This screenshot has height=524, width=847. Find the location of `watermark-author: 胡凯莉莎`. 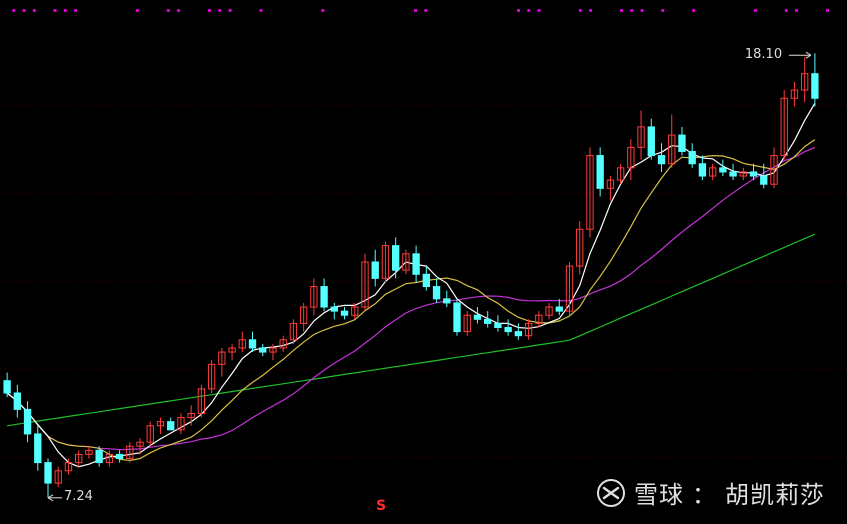

watermark-author: 胡凯莉莎 is located at coordinates (775, 495).